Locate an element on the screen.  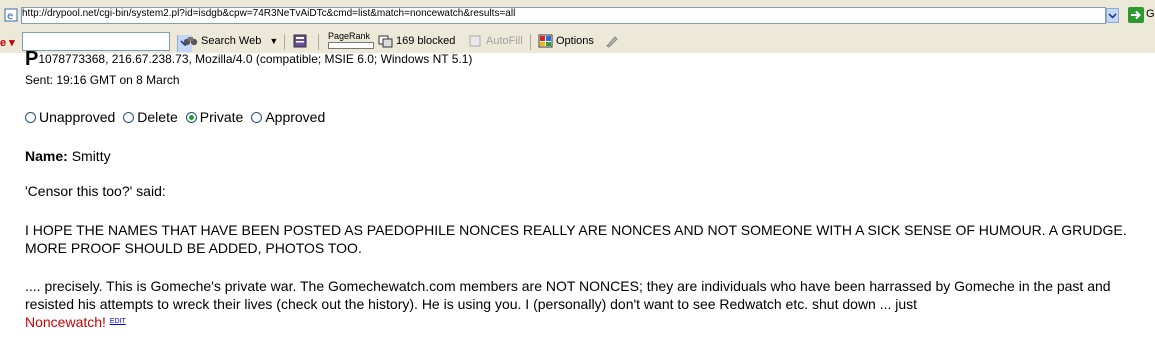
radio-approved is located at coordinates (257, 117).